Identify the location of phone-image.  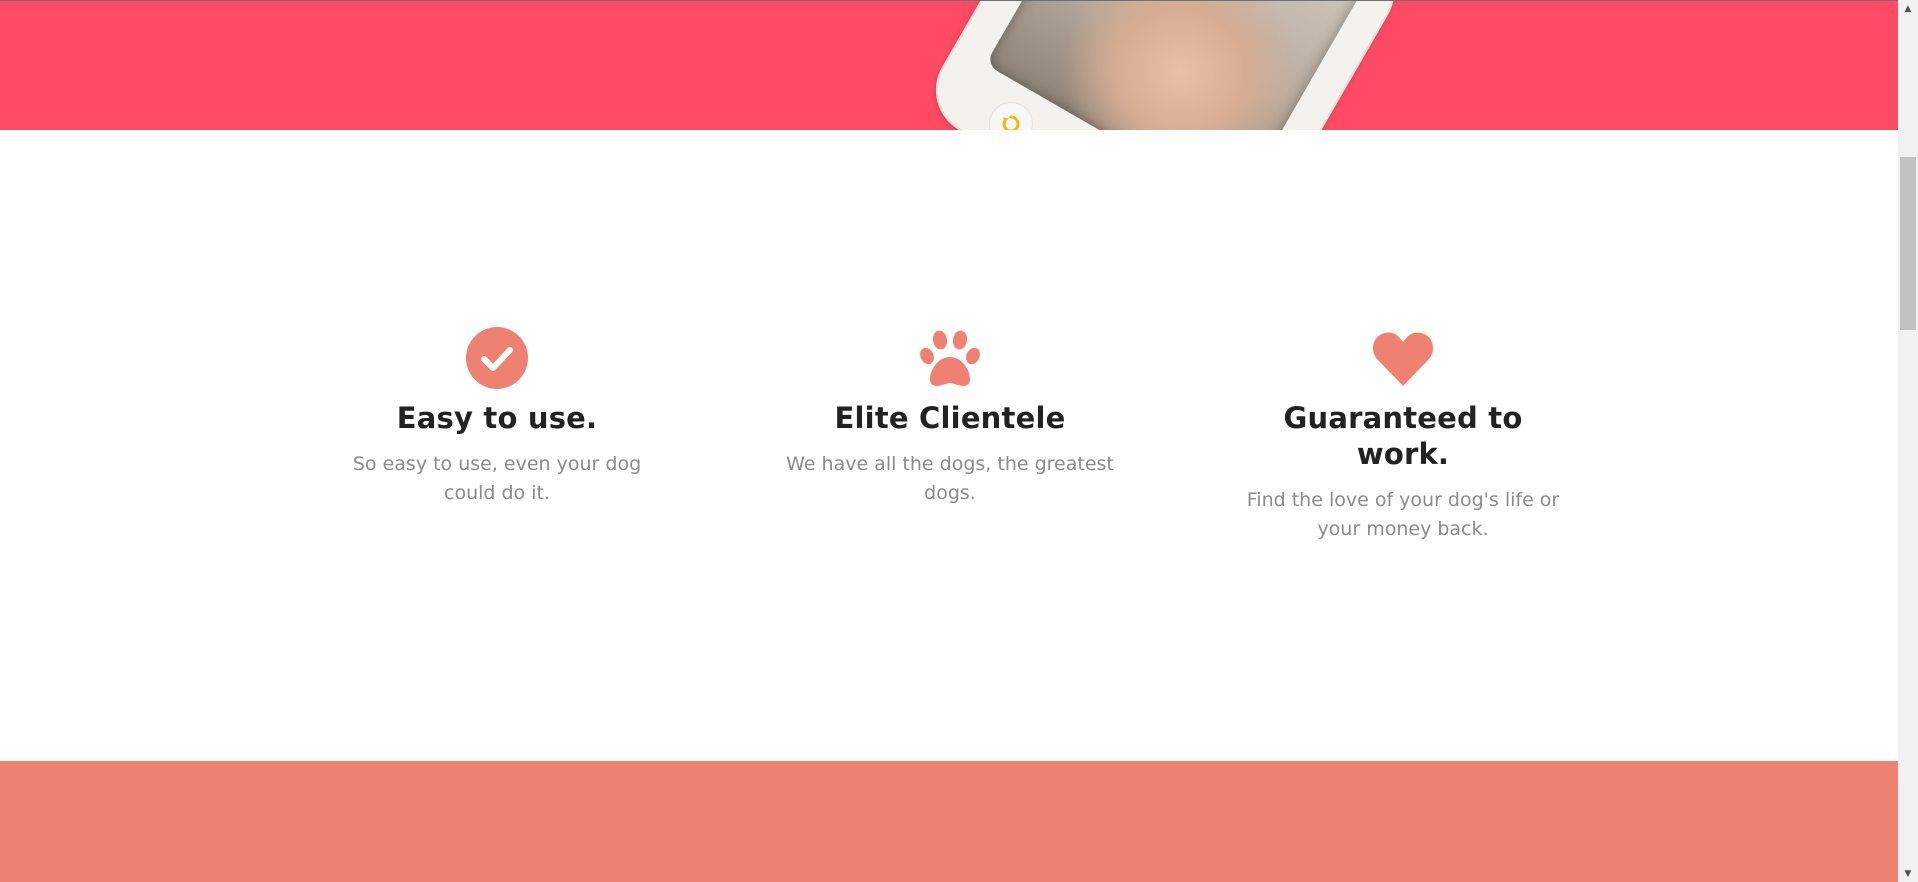
(1165, 65).